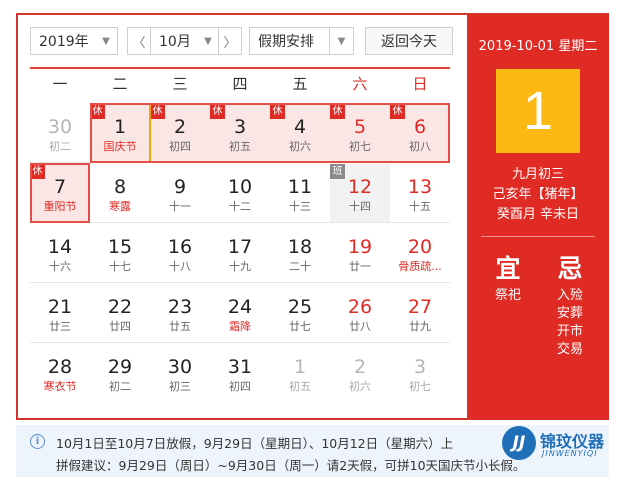  What do you see at coordinates (120, 326) in the screenshot?
I see `lunar-label: 廿四` at bounding box center [120, 326].